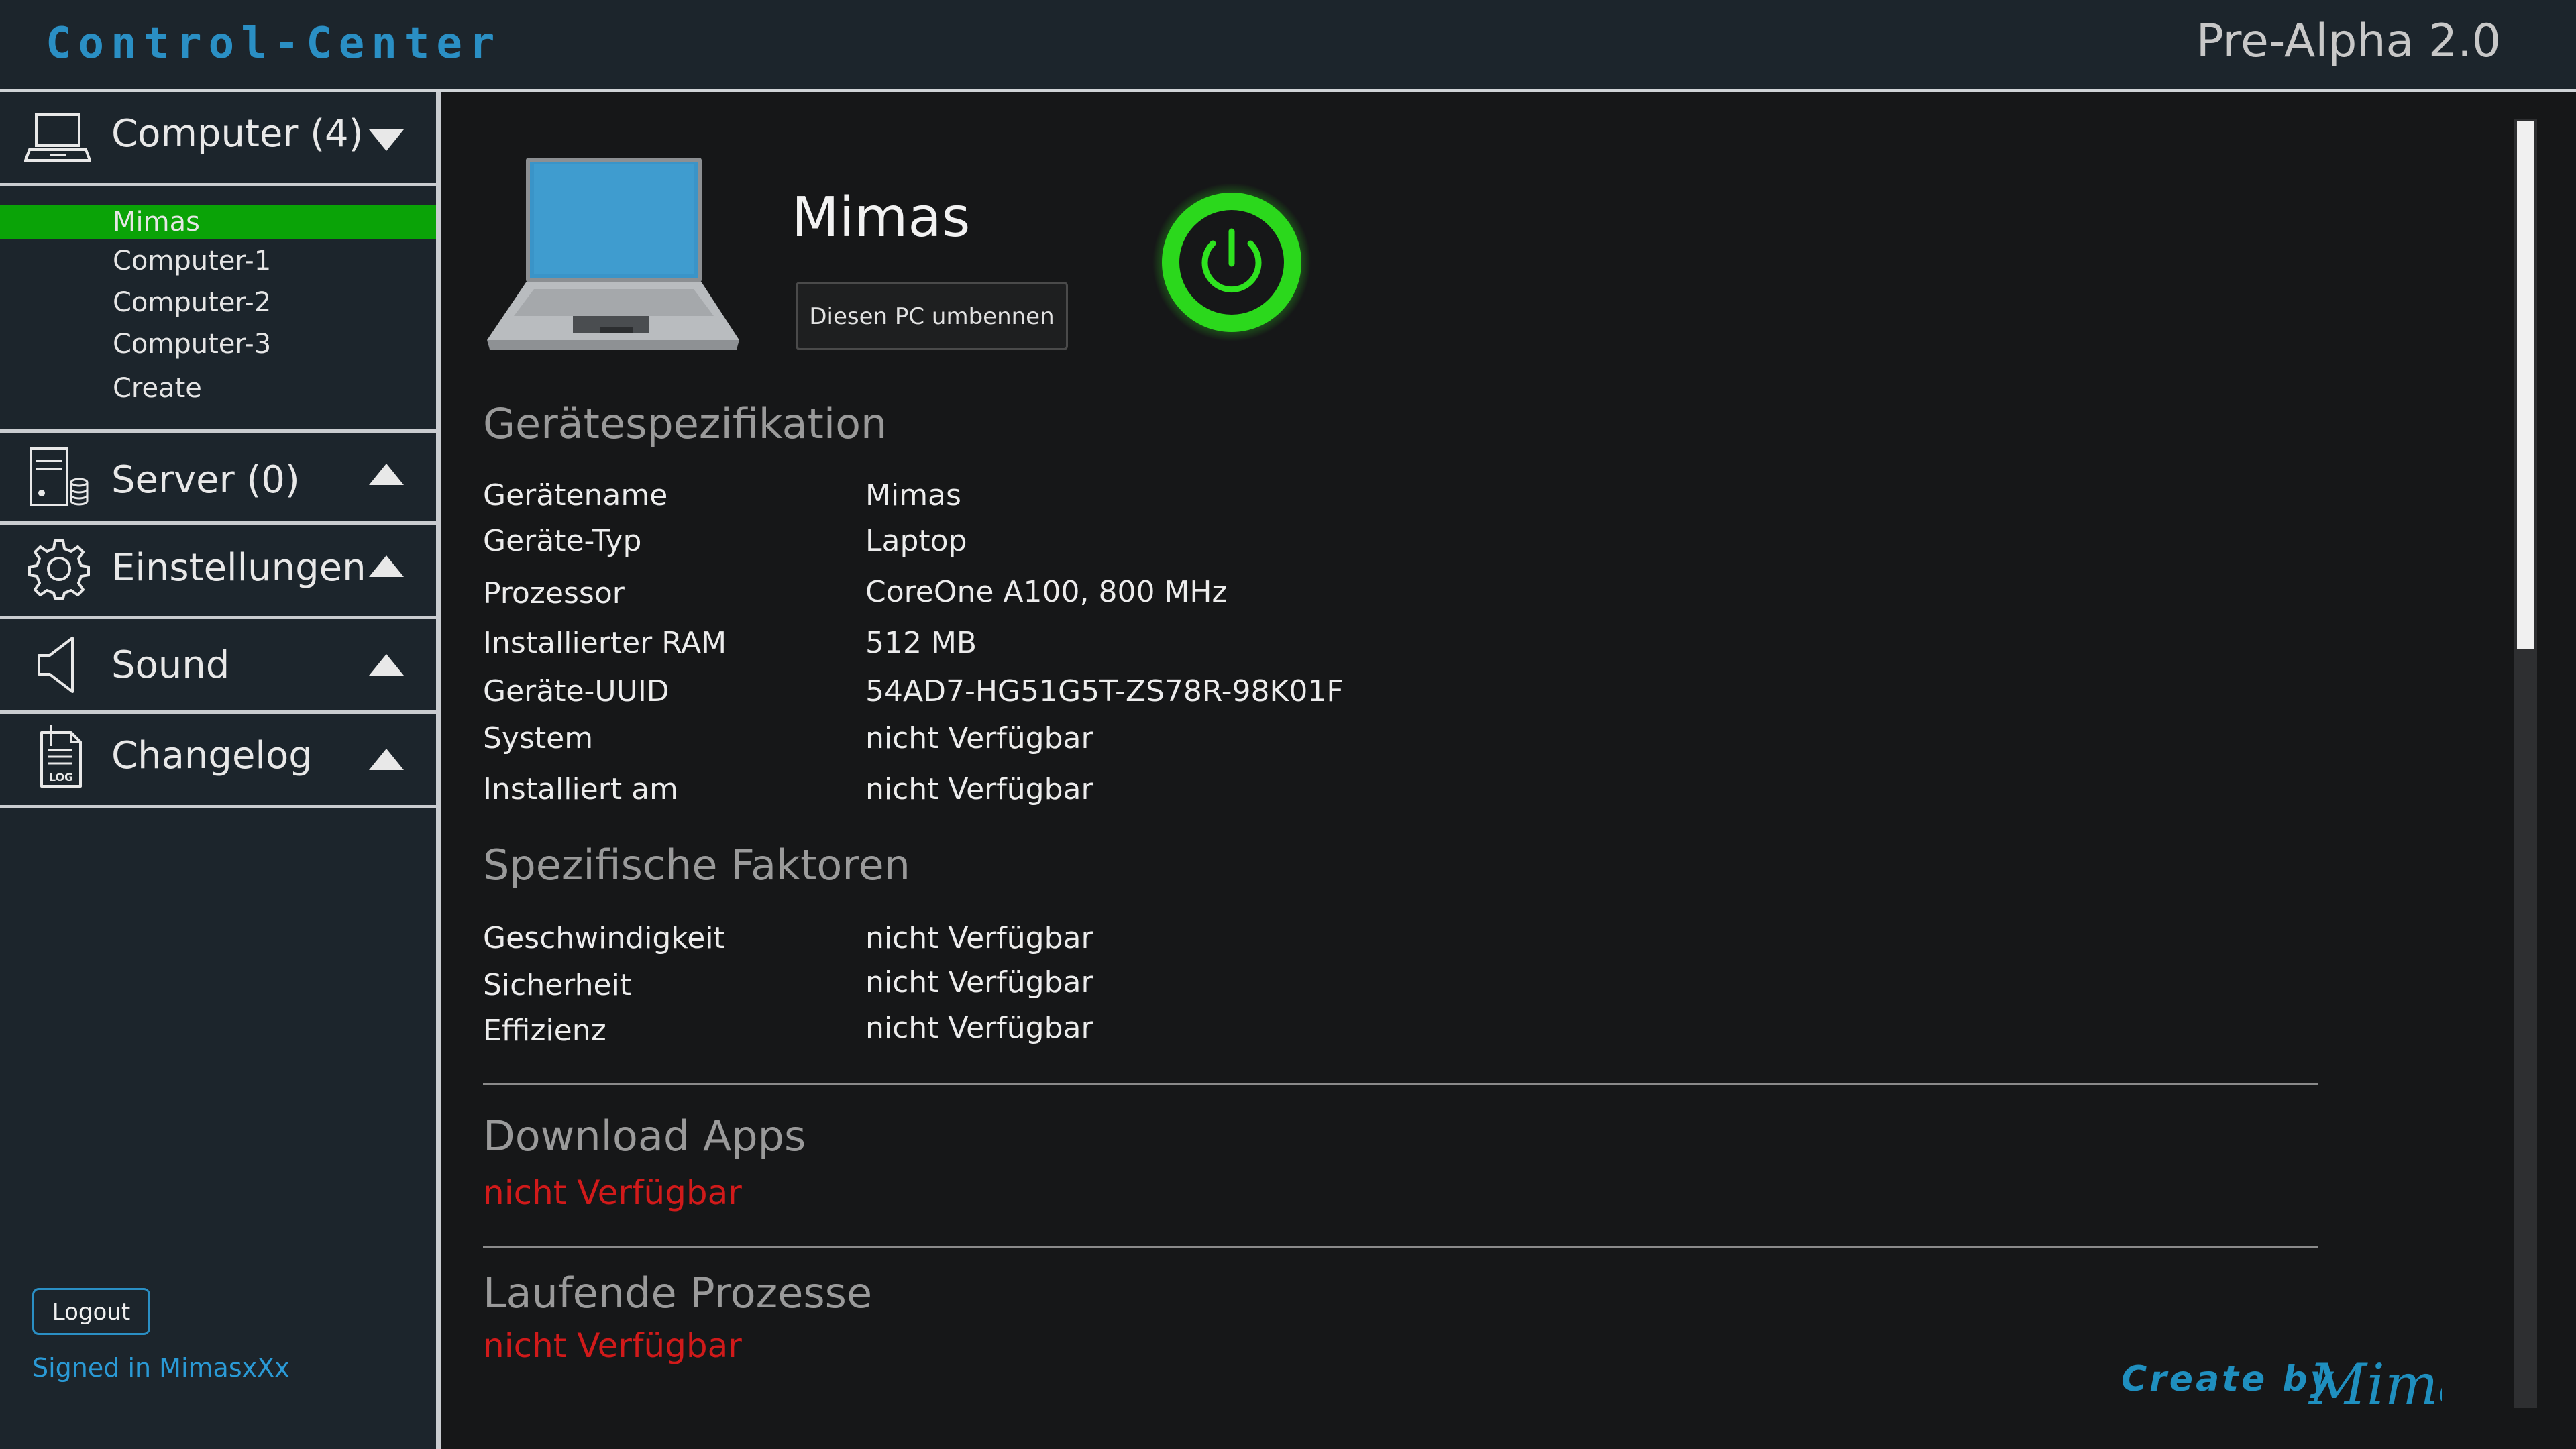  I want to click on app-title: Control-Center, so click(274, 43).